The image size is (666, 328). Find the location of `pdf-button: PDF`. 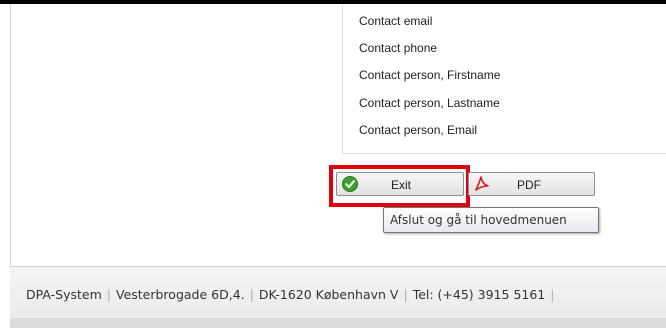

pdf-button: PDF is located at coordinates (531, 184).